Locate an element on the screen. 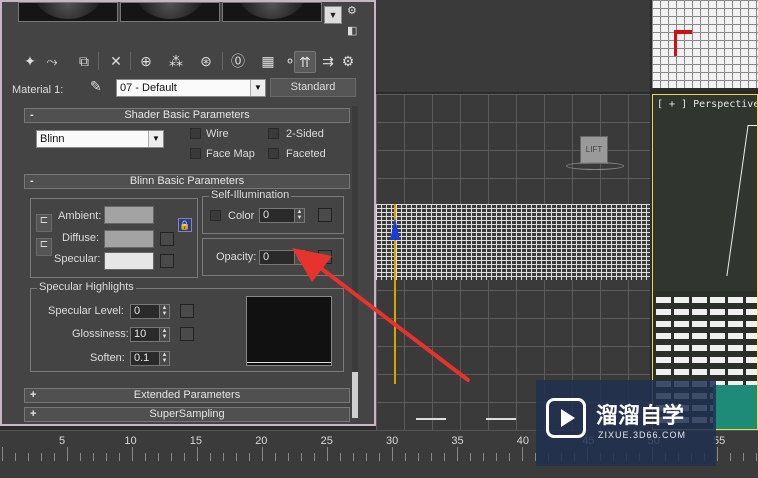  timeline-frame-label: 25 is located at coordinates (326, 441).